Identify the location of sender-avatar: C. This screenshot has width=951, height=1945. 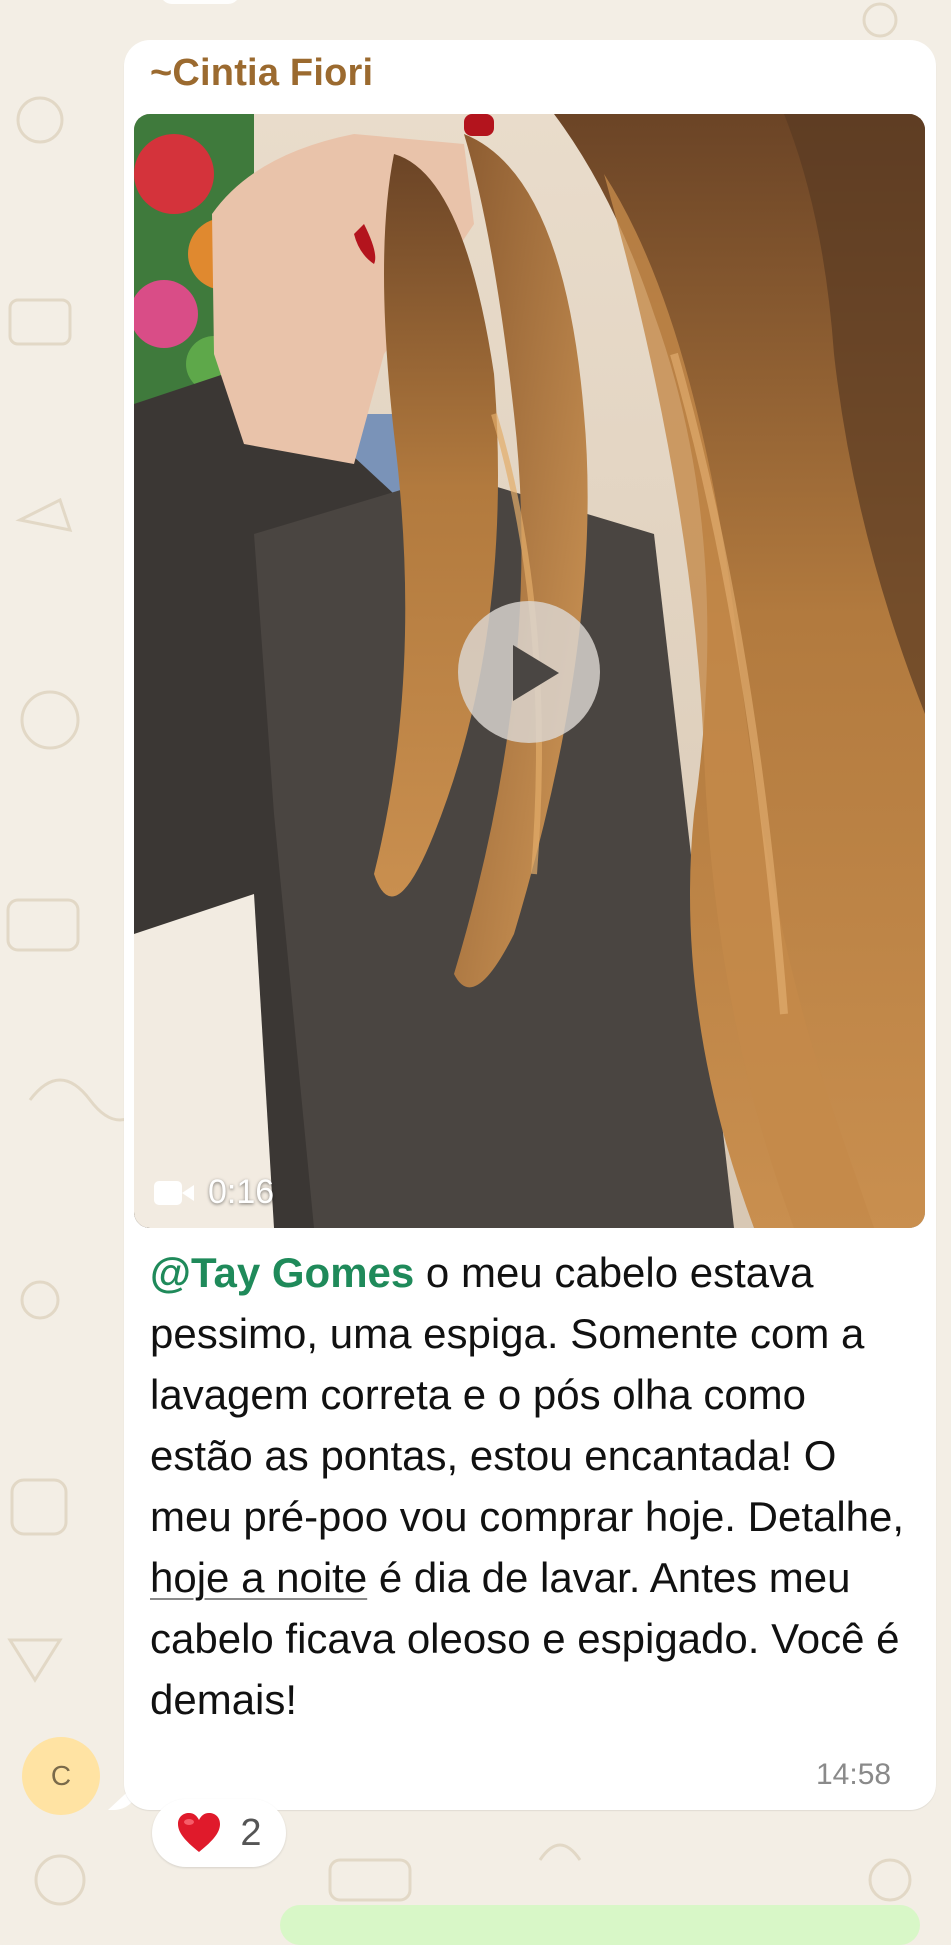
(61, 1776).